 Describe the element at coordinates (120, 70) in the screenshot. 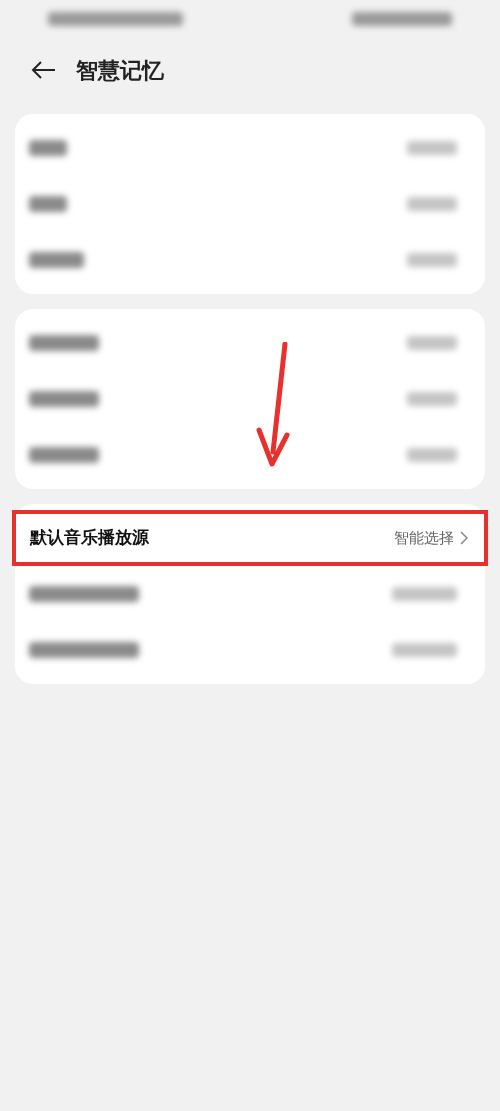

I see `page-title: 智慧记忆` at that location.